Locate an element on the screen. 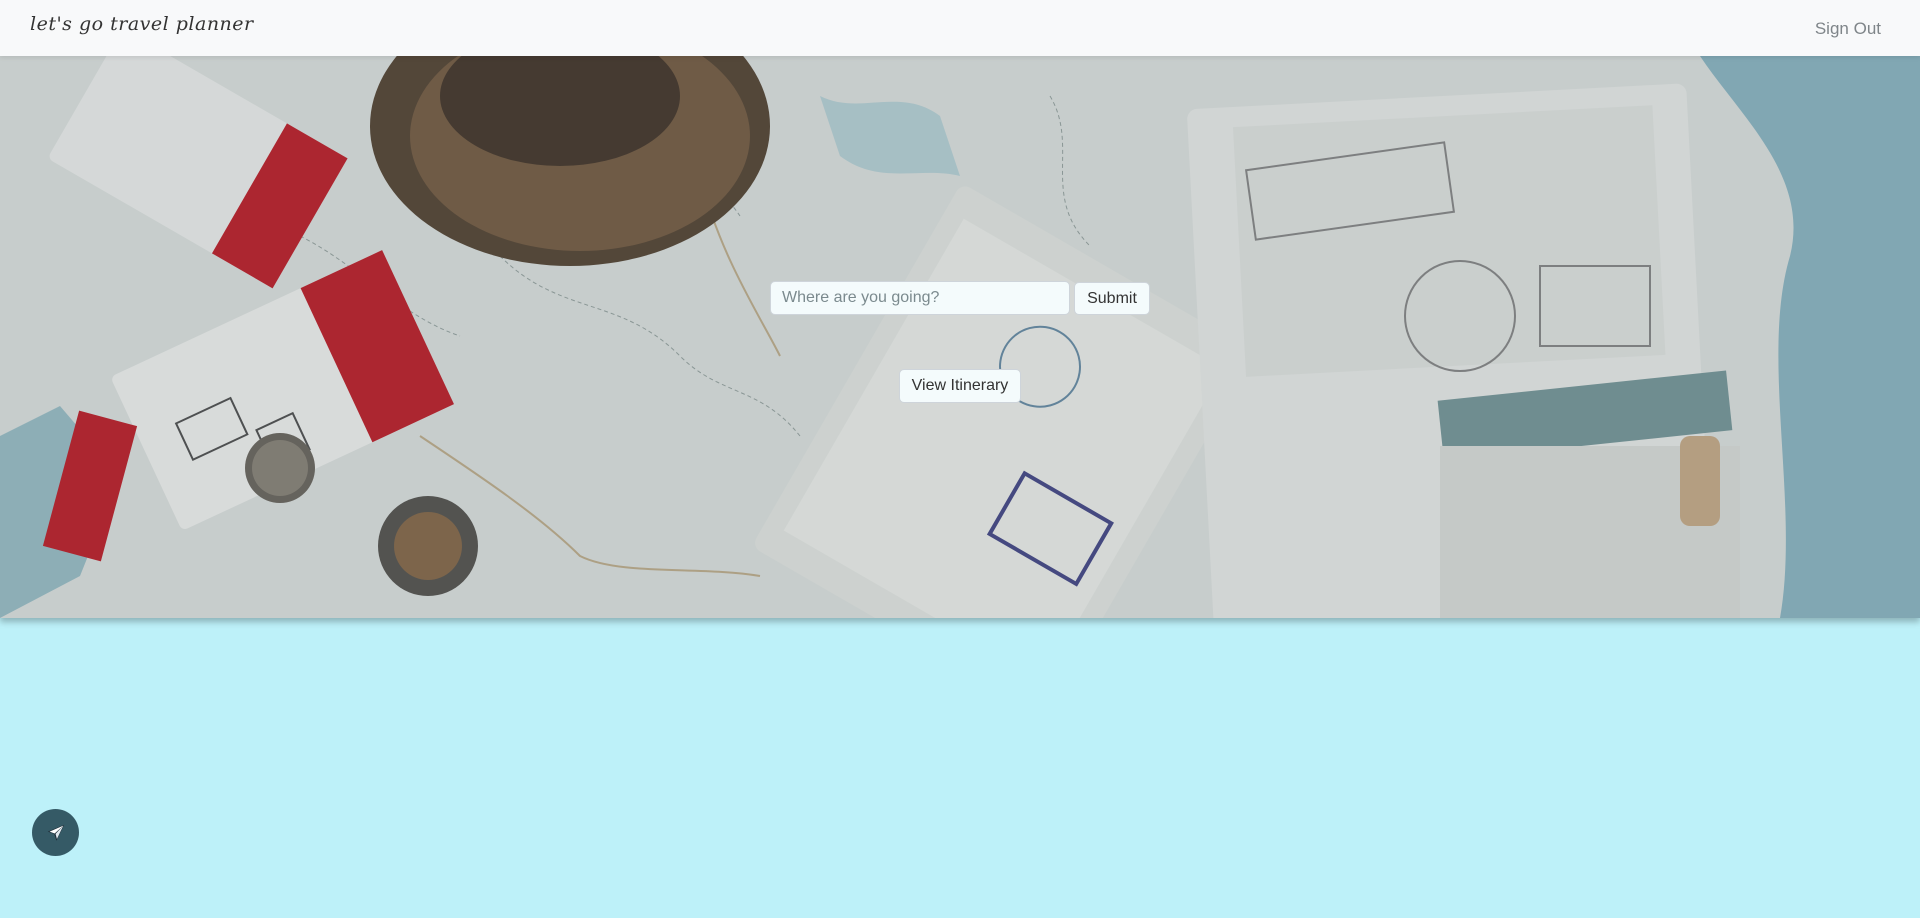  airplane-icon is located at coordinates (55, 832).